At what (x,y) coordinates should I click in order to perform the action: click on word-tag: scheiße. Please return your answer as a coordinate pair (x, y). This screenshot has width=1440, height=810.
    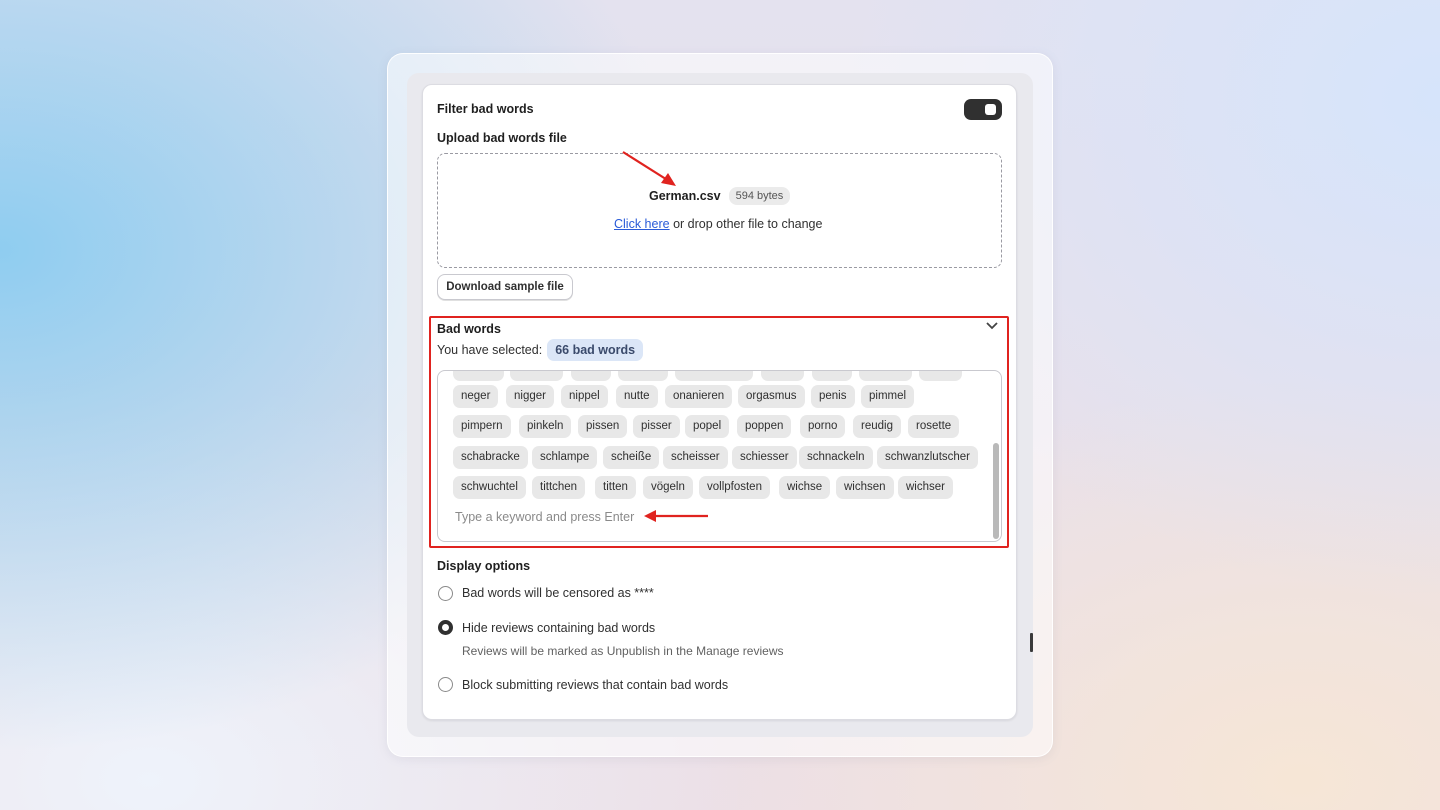
    Looking at the image, I should click on (631, 457).